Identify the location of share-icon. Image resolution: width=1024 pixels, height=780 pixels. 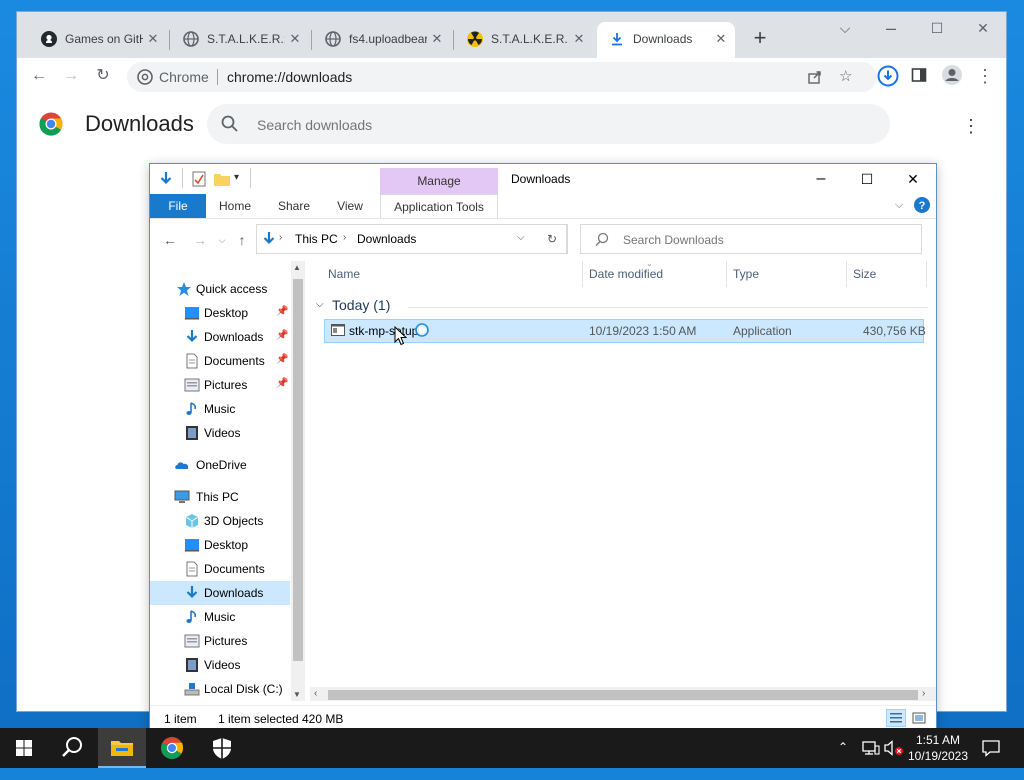
(815, 77).